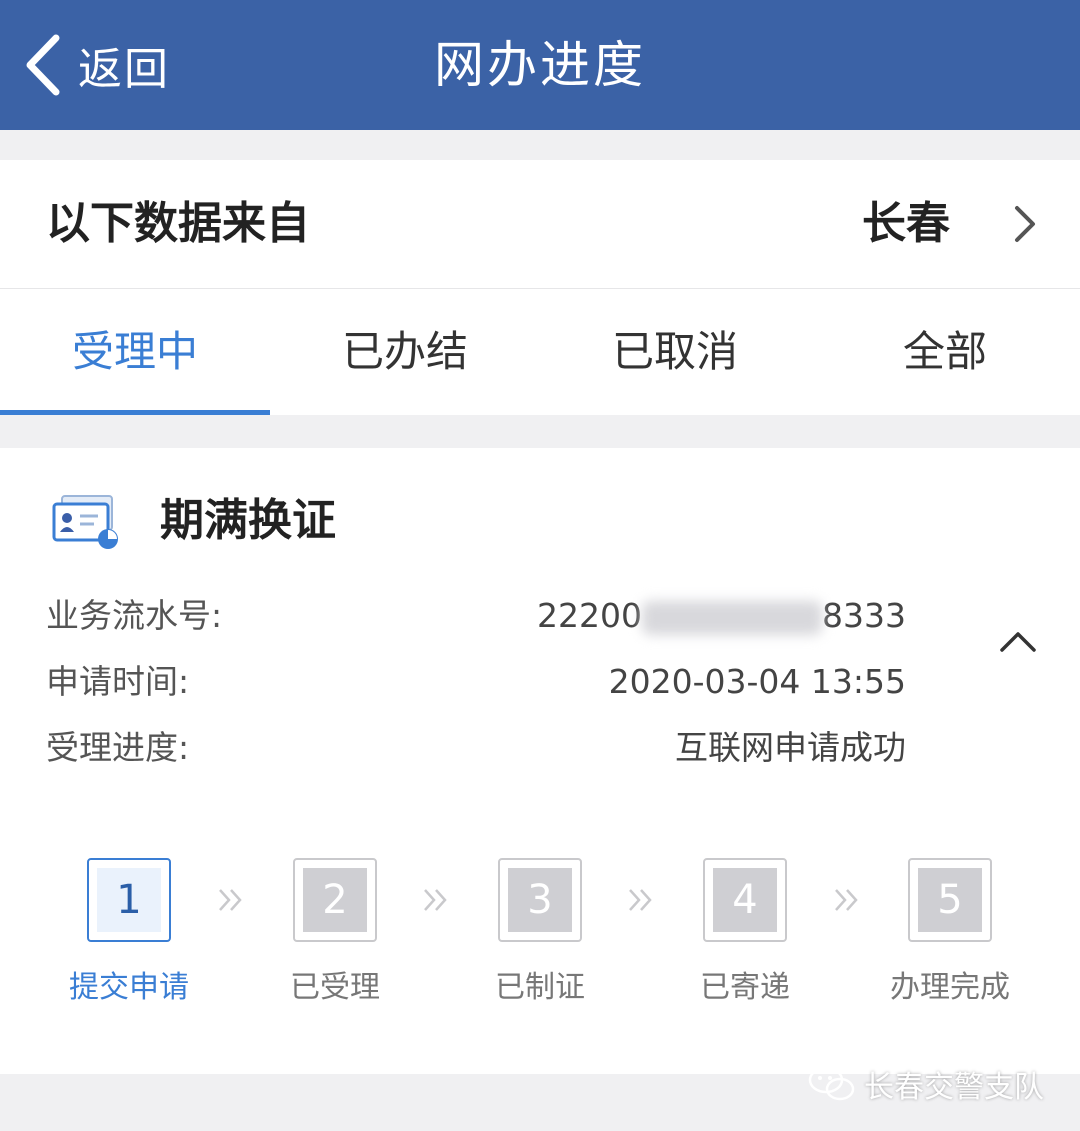 The width and height of the screenshot is (1080, 1131). I want to click on step-box: 3, so click(540, 900).